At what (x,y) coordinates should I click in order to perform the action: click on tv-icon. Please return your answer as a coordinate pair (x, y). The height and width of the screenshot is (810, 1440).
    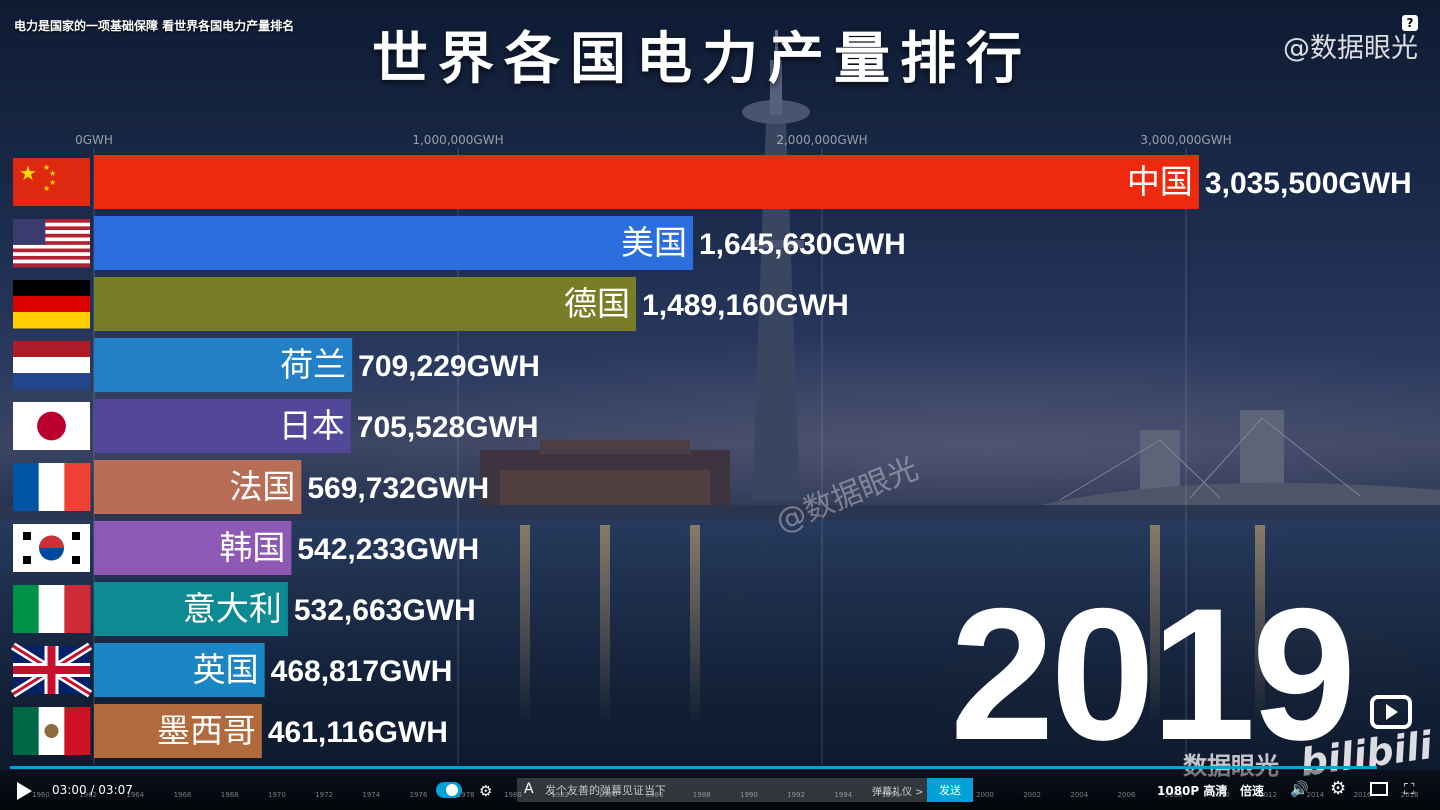
    Looking at the image, I should click on (1391, 712).